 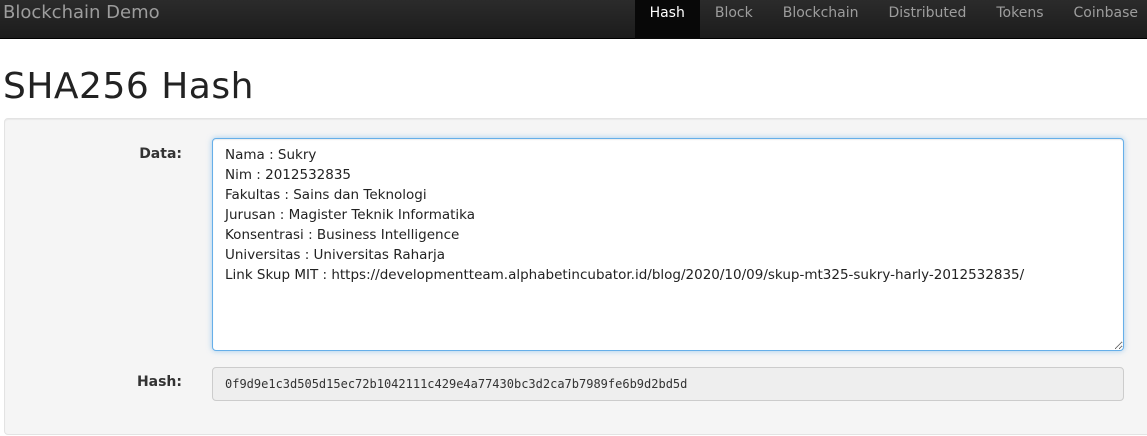 I want to click on nav-item-block: Block, so click(x=734, y=19).